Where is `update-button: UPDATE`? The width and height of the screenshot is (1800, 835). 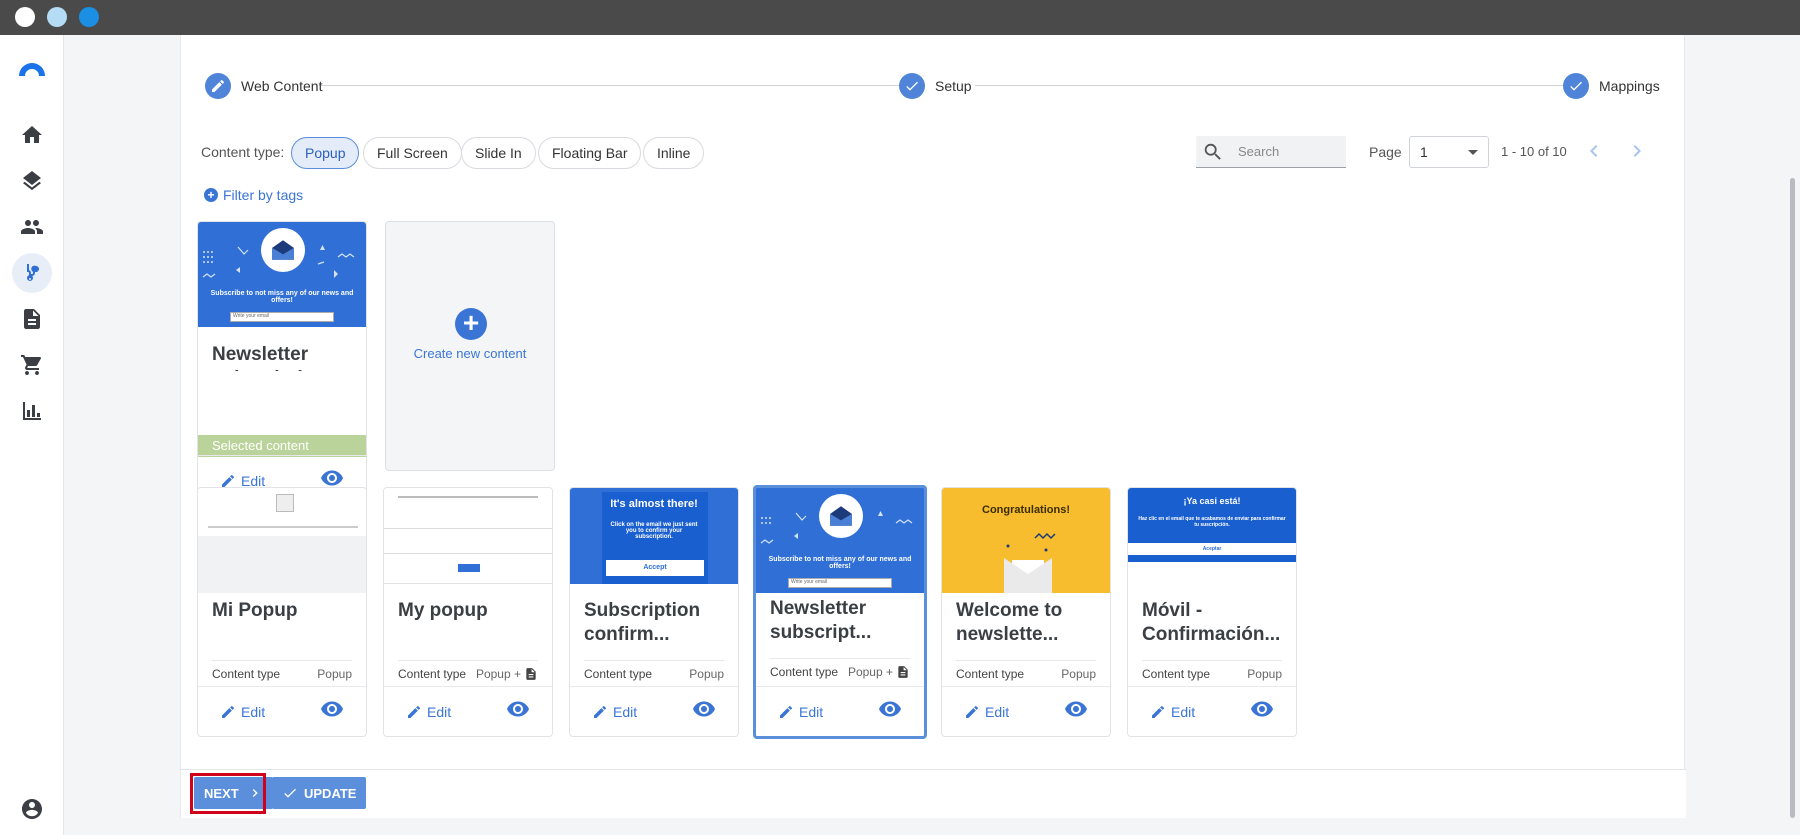 update-button: UPDATE is located at coordinates (319, 793).